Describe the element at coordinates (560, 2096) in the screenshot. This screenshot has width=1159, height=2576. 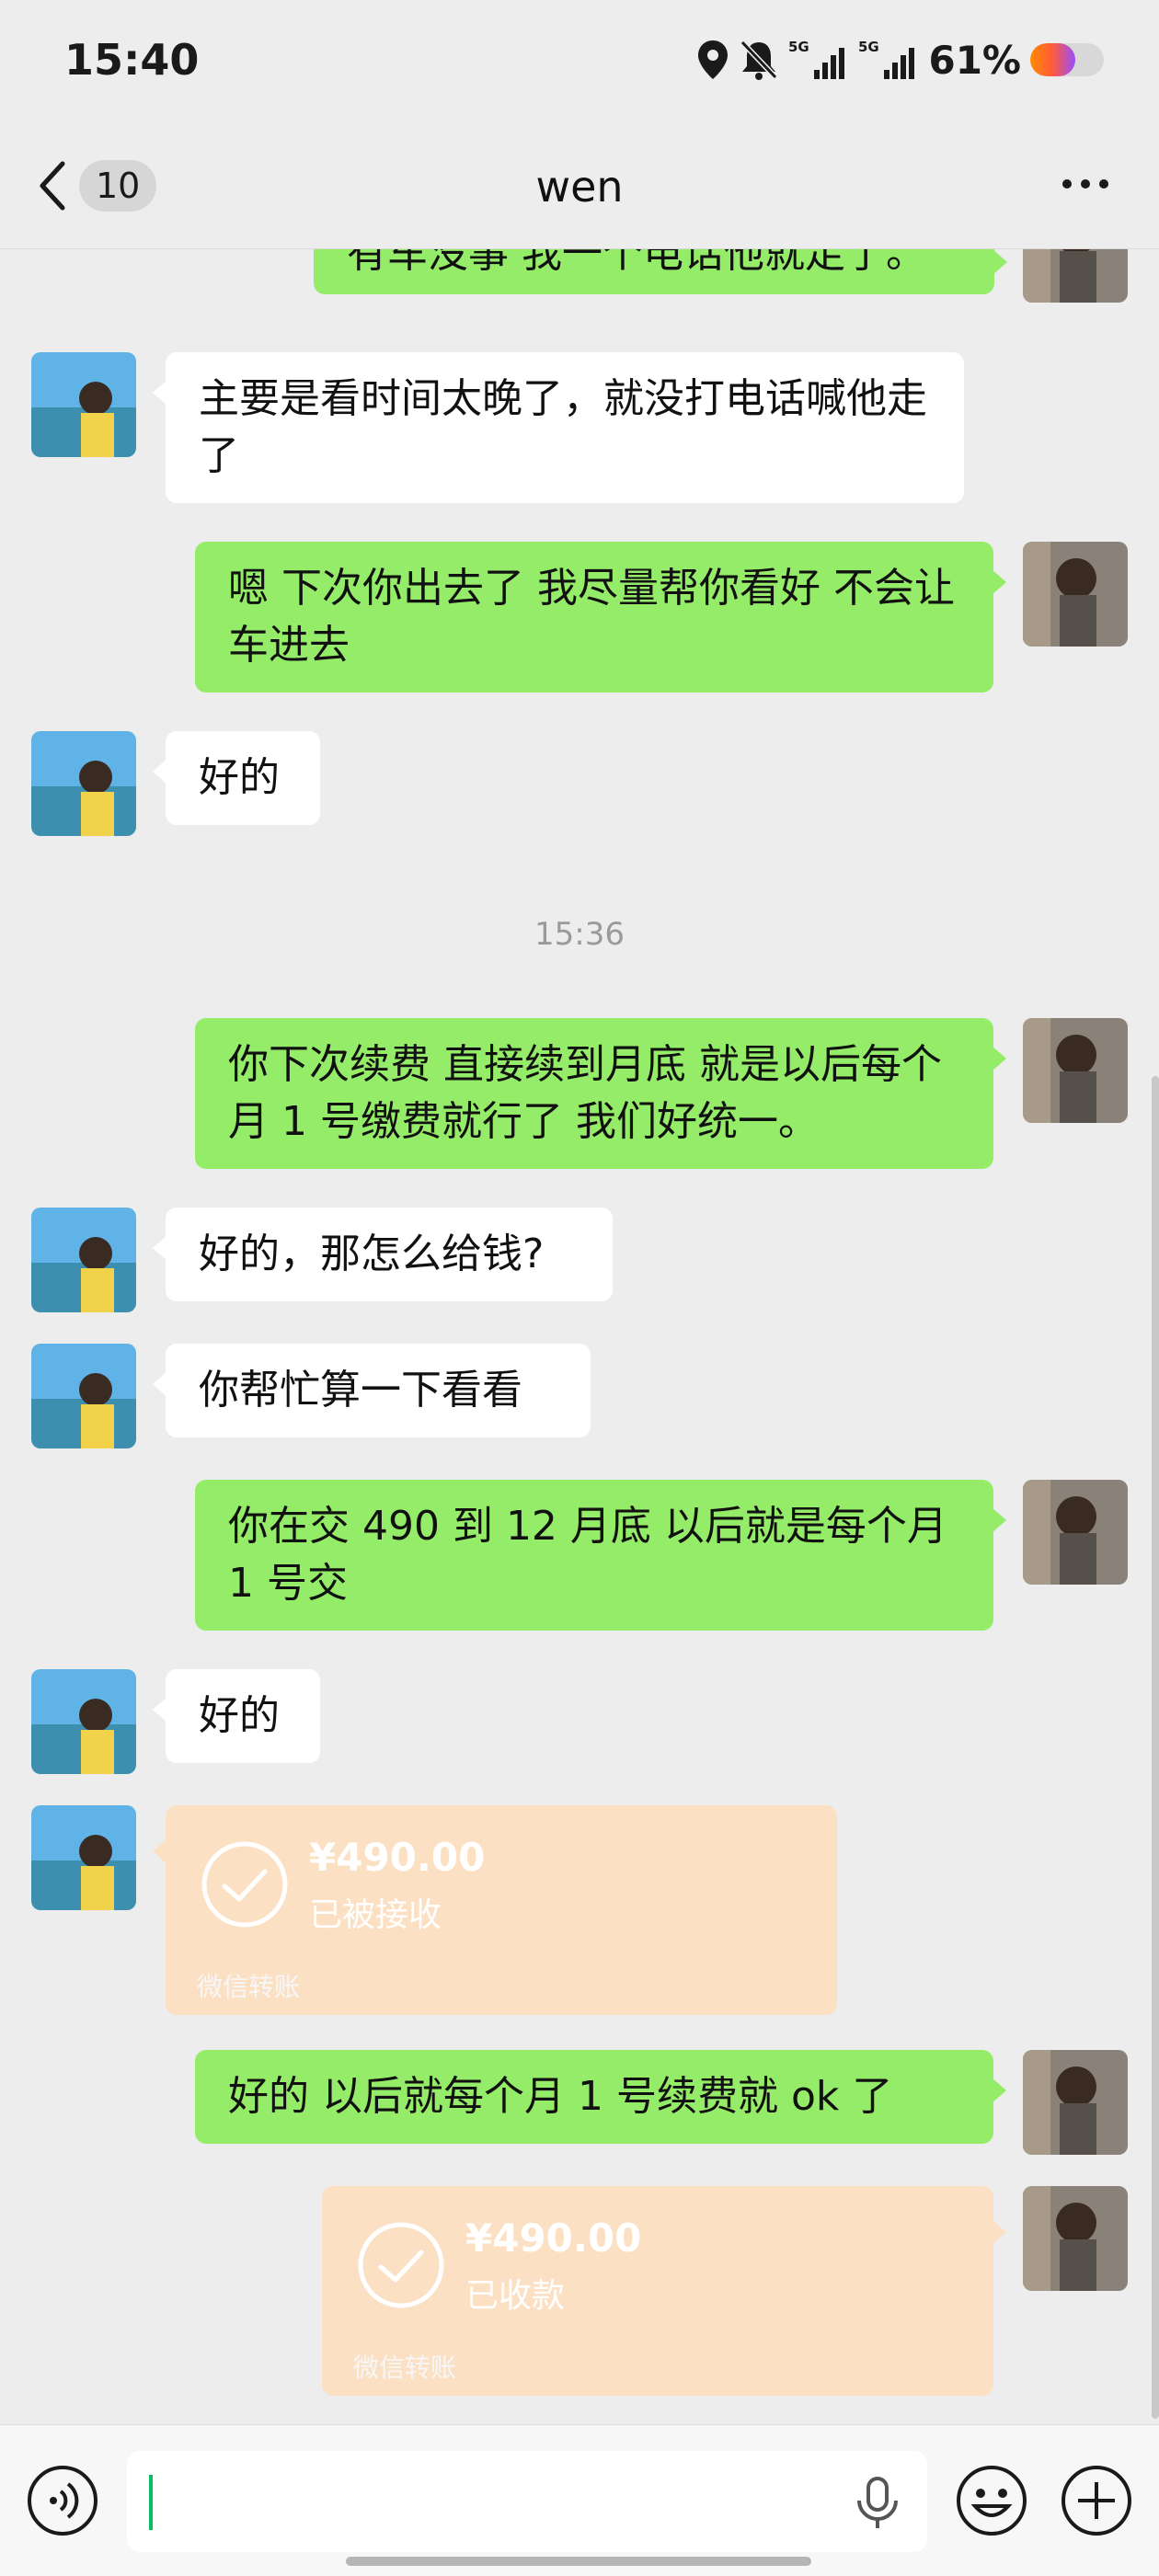
I see `message-text: 好的 以后就每个月 1 号续费就 ok 了` at that location.